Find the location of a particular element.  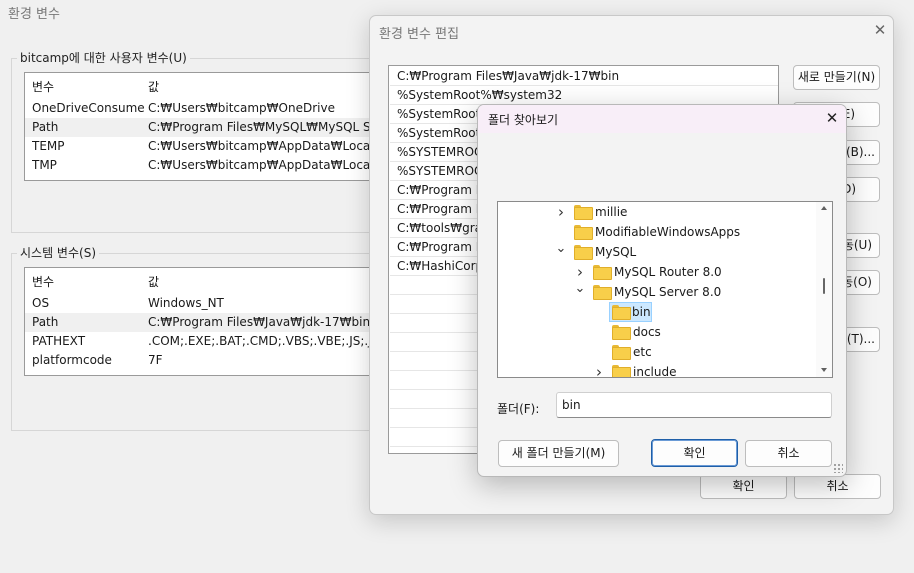

table-row: TEMP C:₩Users₩bitcamp₩AppData₩Local₩Ten is located at coordinates (204, 146).